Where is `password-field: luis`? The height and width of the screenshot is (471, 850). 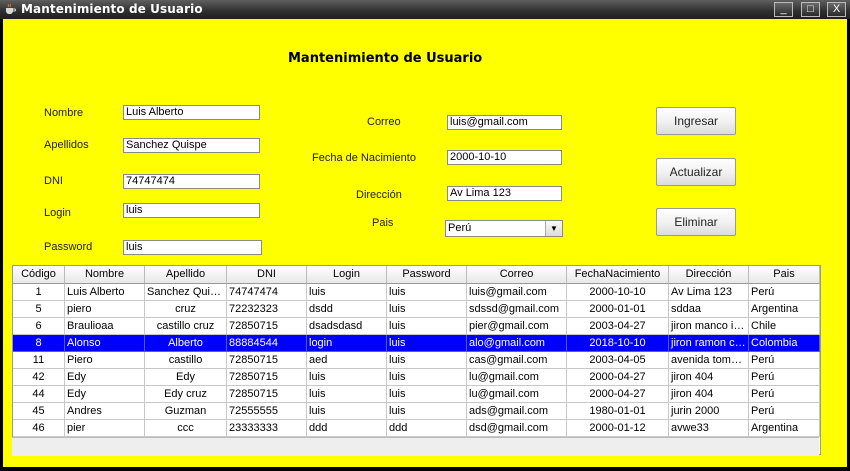
password-field: luis is located at coordinates (192, 247).